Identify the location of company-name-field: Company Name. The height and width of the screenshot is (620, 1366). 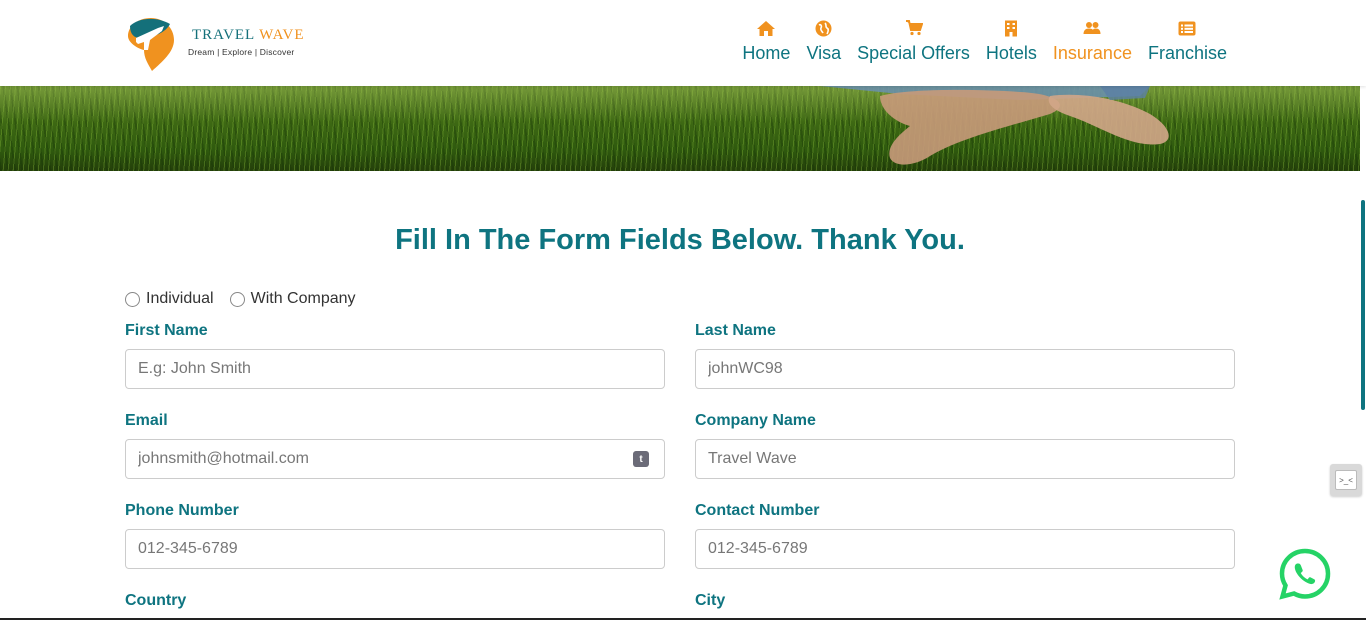
(965, 445).